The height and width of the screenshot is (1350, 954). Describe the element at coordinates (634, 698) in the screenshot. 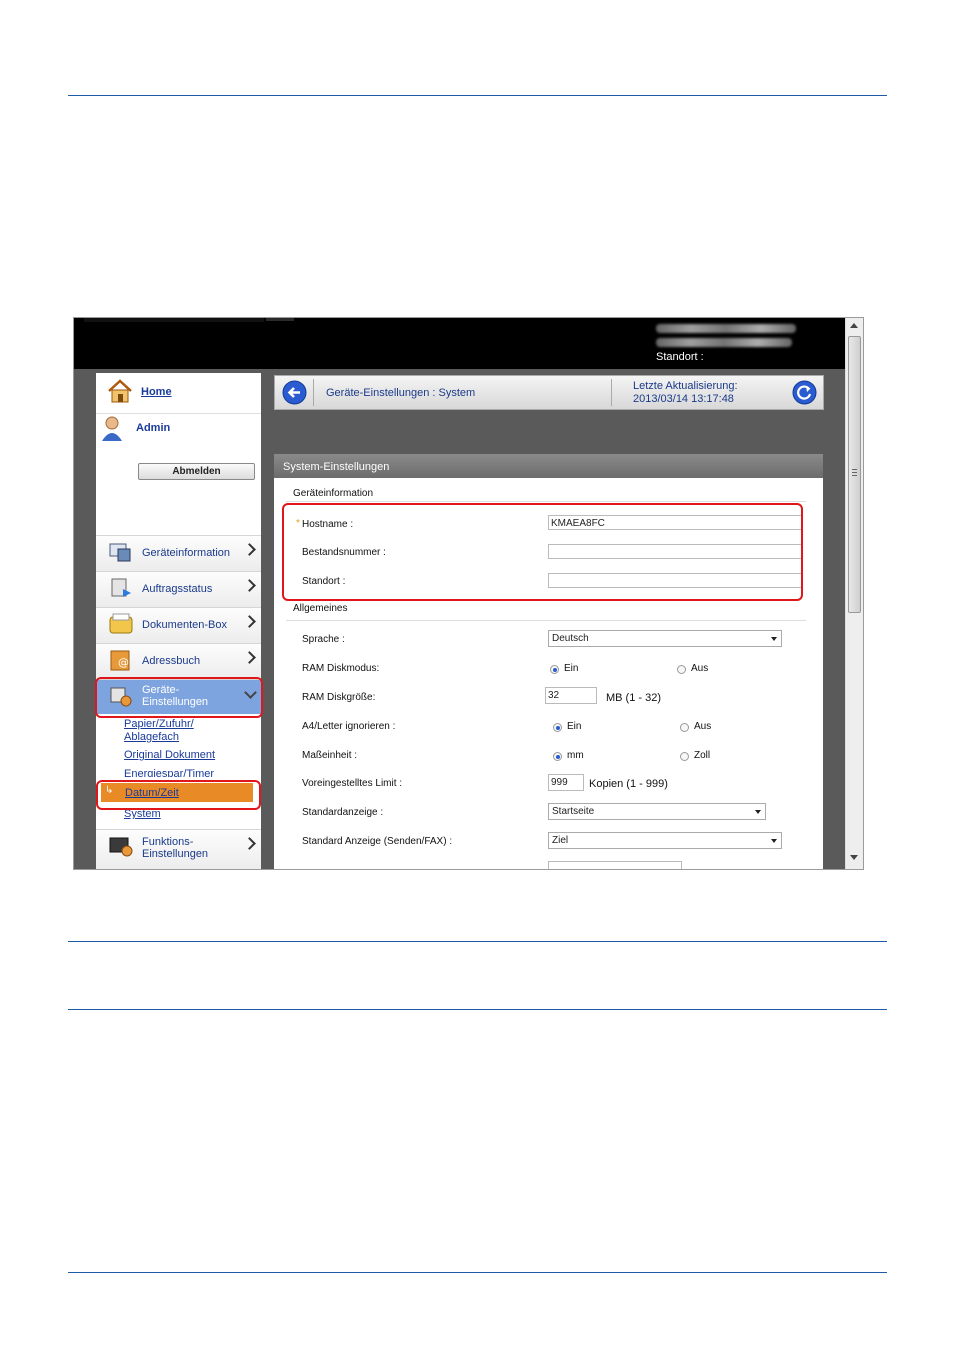

I see `ram-disk-size-unit: MB (1 - 32)` at that location.